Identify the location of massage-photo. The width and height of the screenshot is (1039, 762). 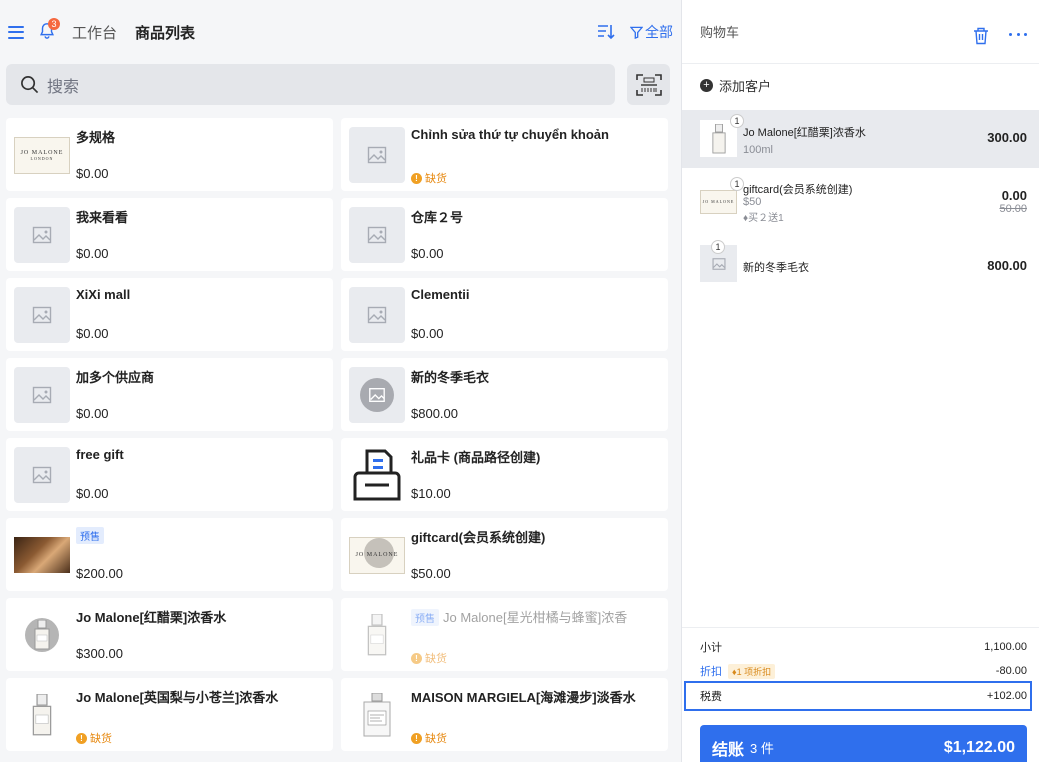
(42, 555).